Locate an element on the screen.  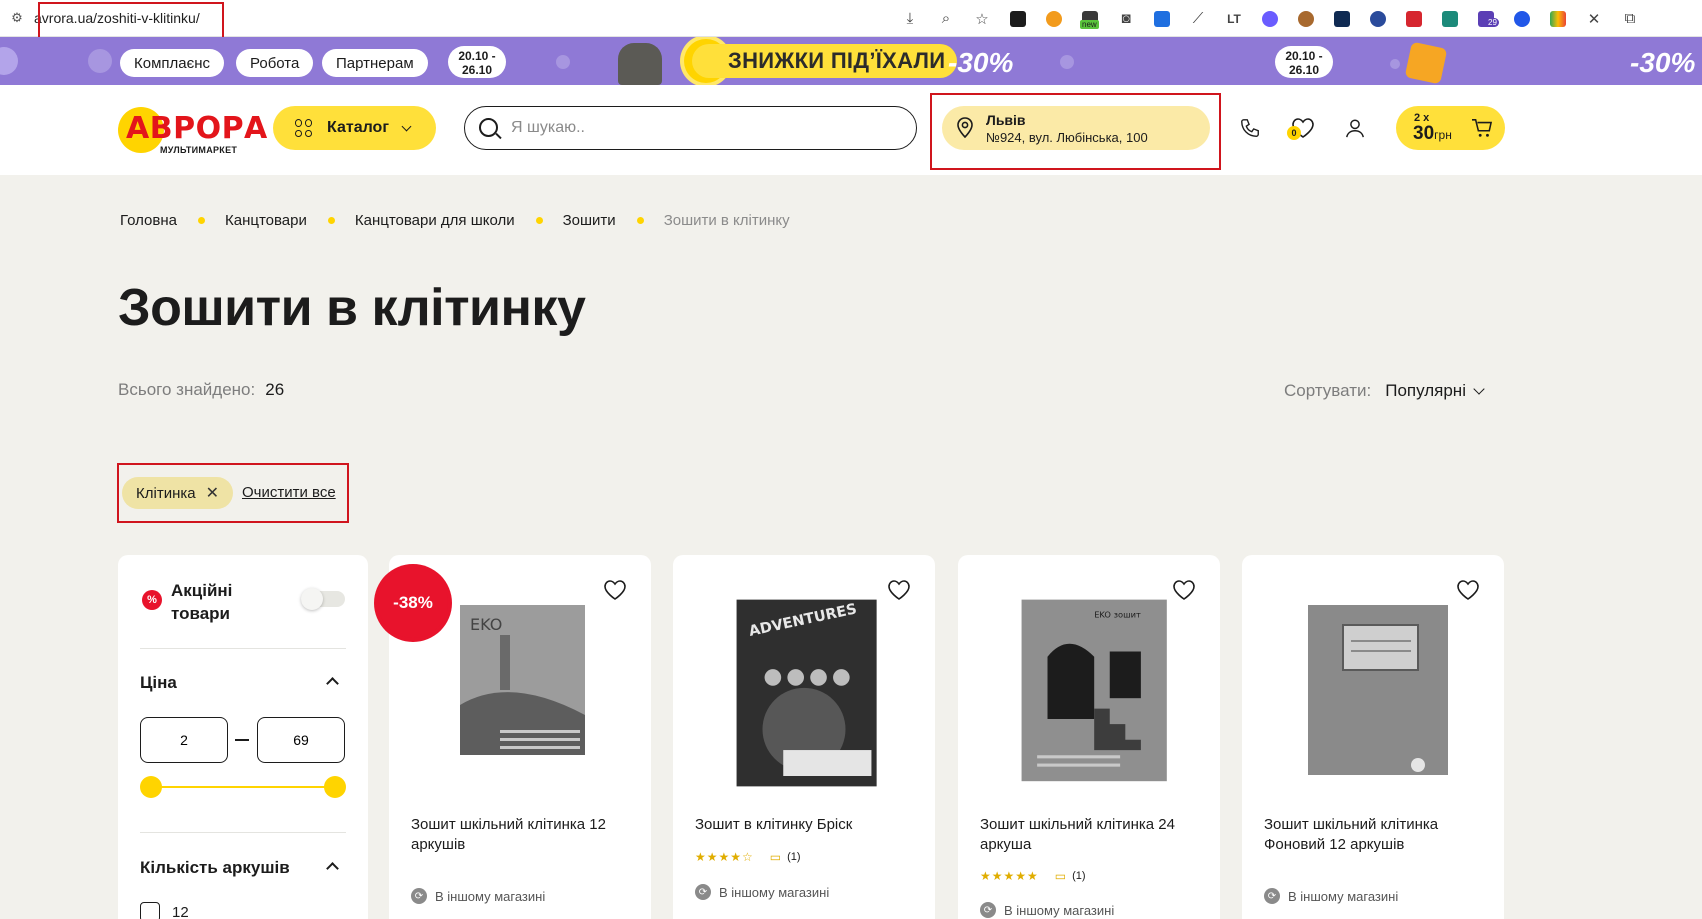
product-rating: ★★★★☆ ▭ (1) is located at coordinates (748, 857).